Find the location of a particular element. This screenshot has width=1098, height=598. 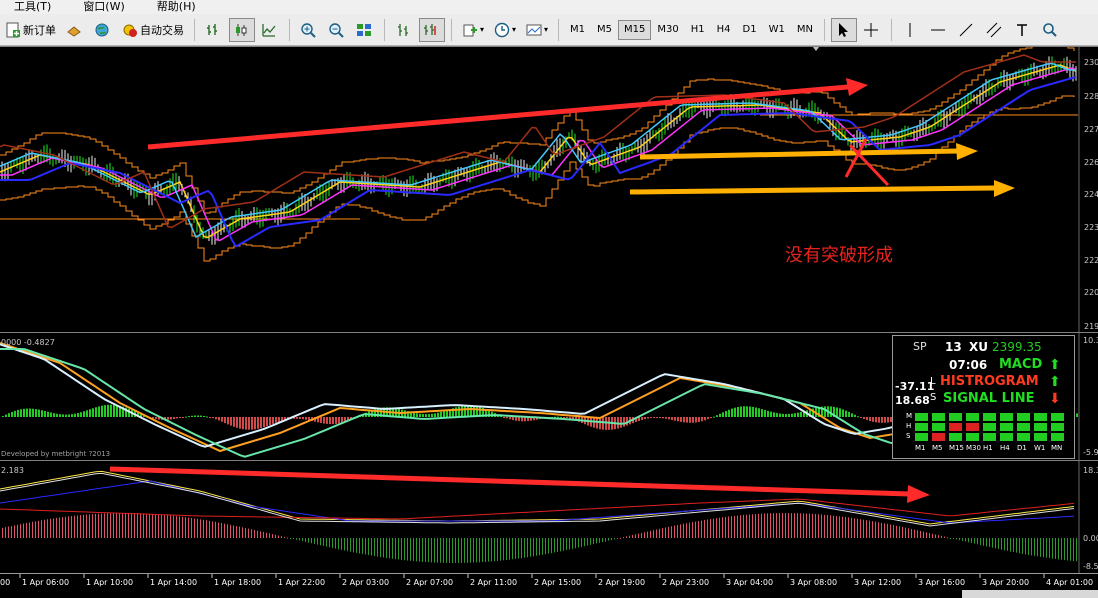

horizontal-line-button is located at coordinates (939, 30).